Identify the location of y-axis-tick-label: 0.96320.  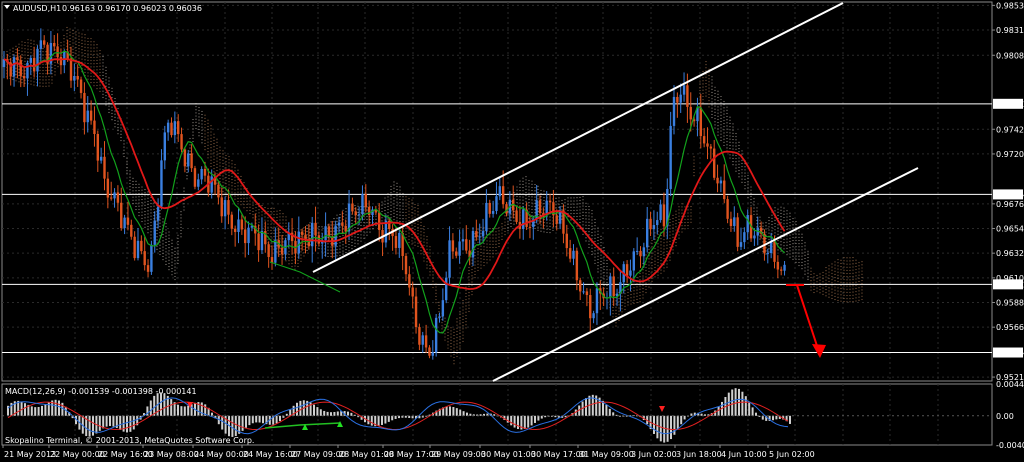
(1010, 253).